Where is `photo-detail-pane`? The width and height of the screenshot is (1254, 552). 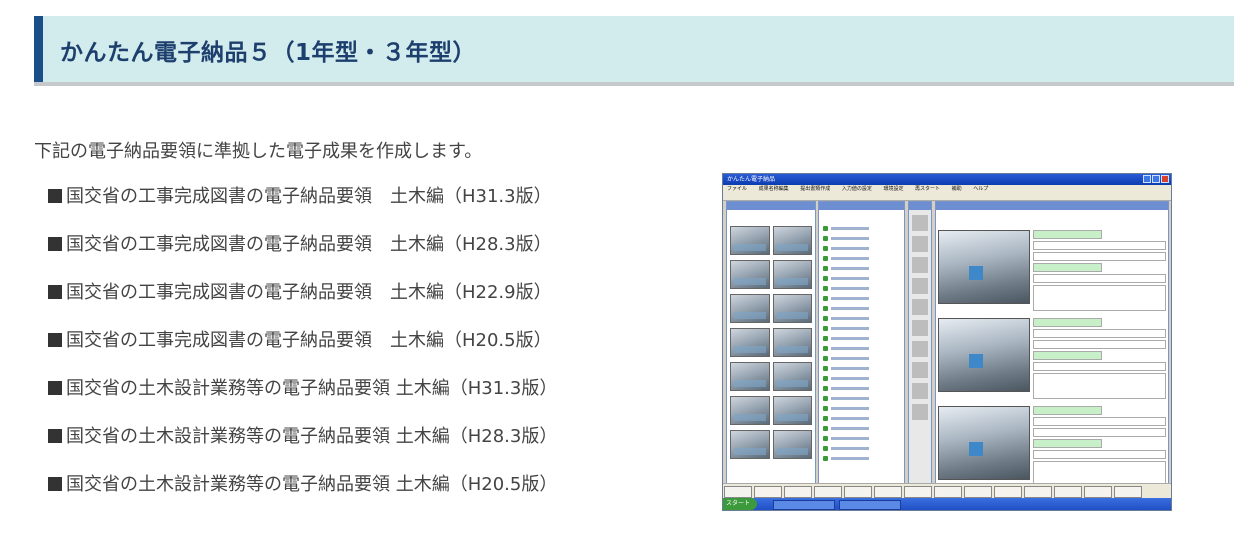 photo-detail-pane is located at coordinates (1052, 342).